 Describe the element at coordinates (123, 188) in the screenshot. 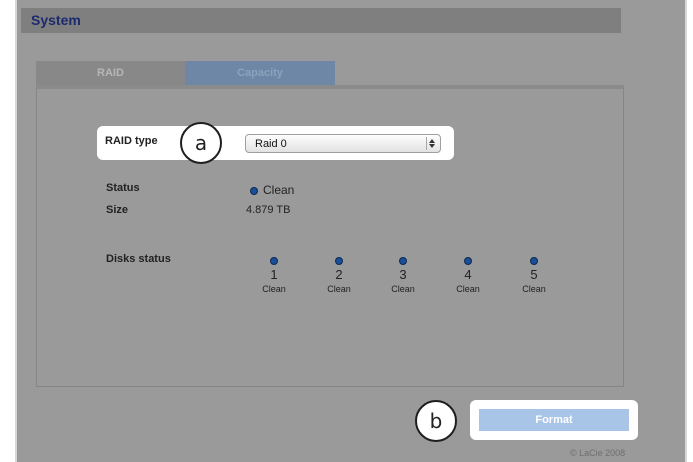

I see `status-label: Status` at that location.